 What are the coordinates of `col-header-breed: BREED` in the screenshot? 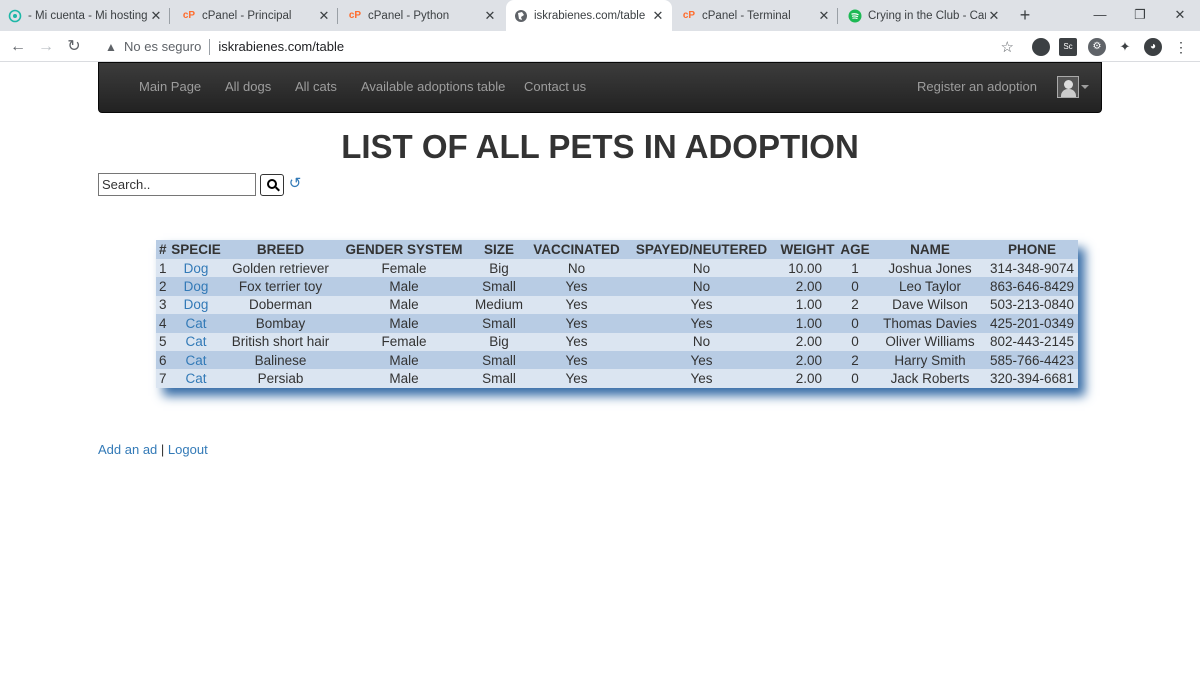 It's located at (280, 249).